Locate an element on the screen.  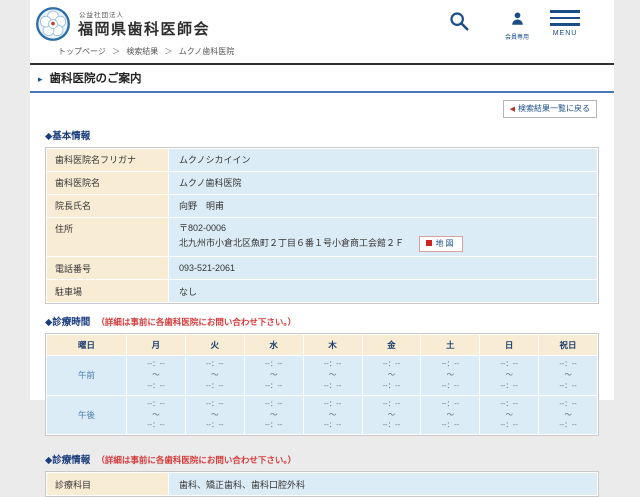
row-value: 093-521-2061 is located at coordinates (383, 268).